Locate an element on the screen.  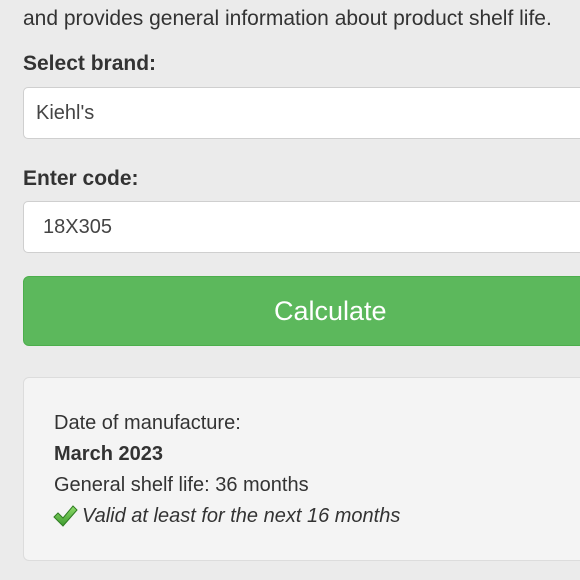
checkmark-icon is located at coordinates (65, 516).